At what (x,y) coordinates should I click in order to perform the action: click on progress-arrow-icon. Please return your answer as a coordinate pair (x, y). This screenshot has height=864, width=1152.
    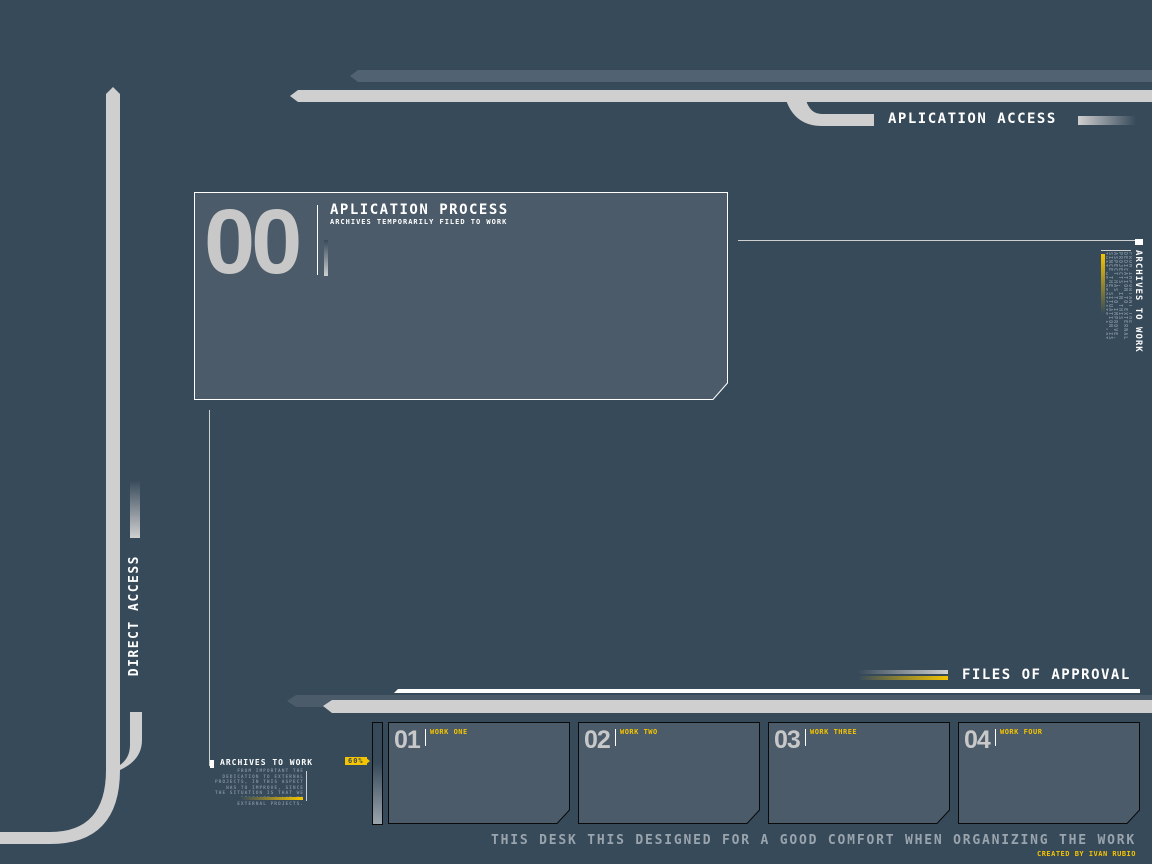
    Looking at the image, I should click on (367, 761).